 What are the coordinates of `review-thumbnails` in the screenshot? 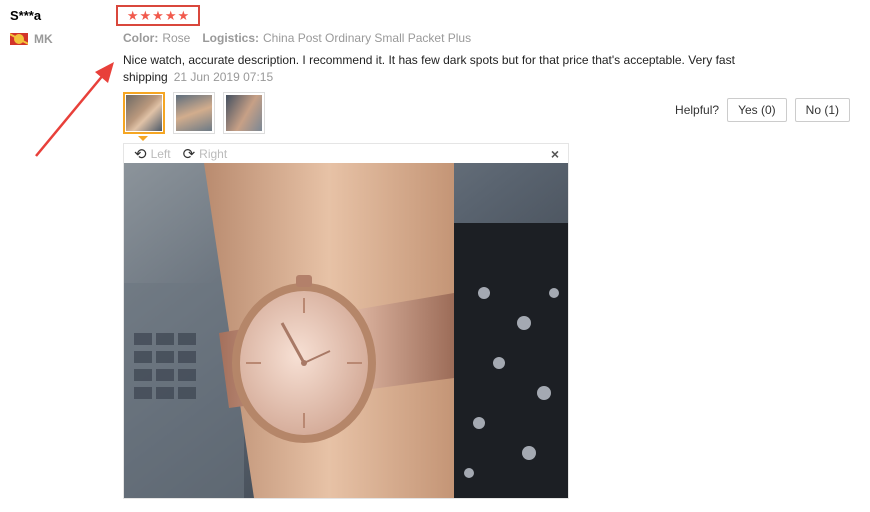 It's located at (194, 113).